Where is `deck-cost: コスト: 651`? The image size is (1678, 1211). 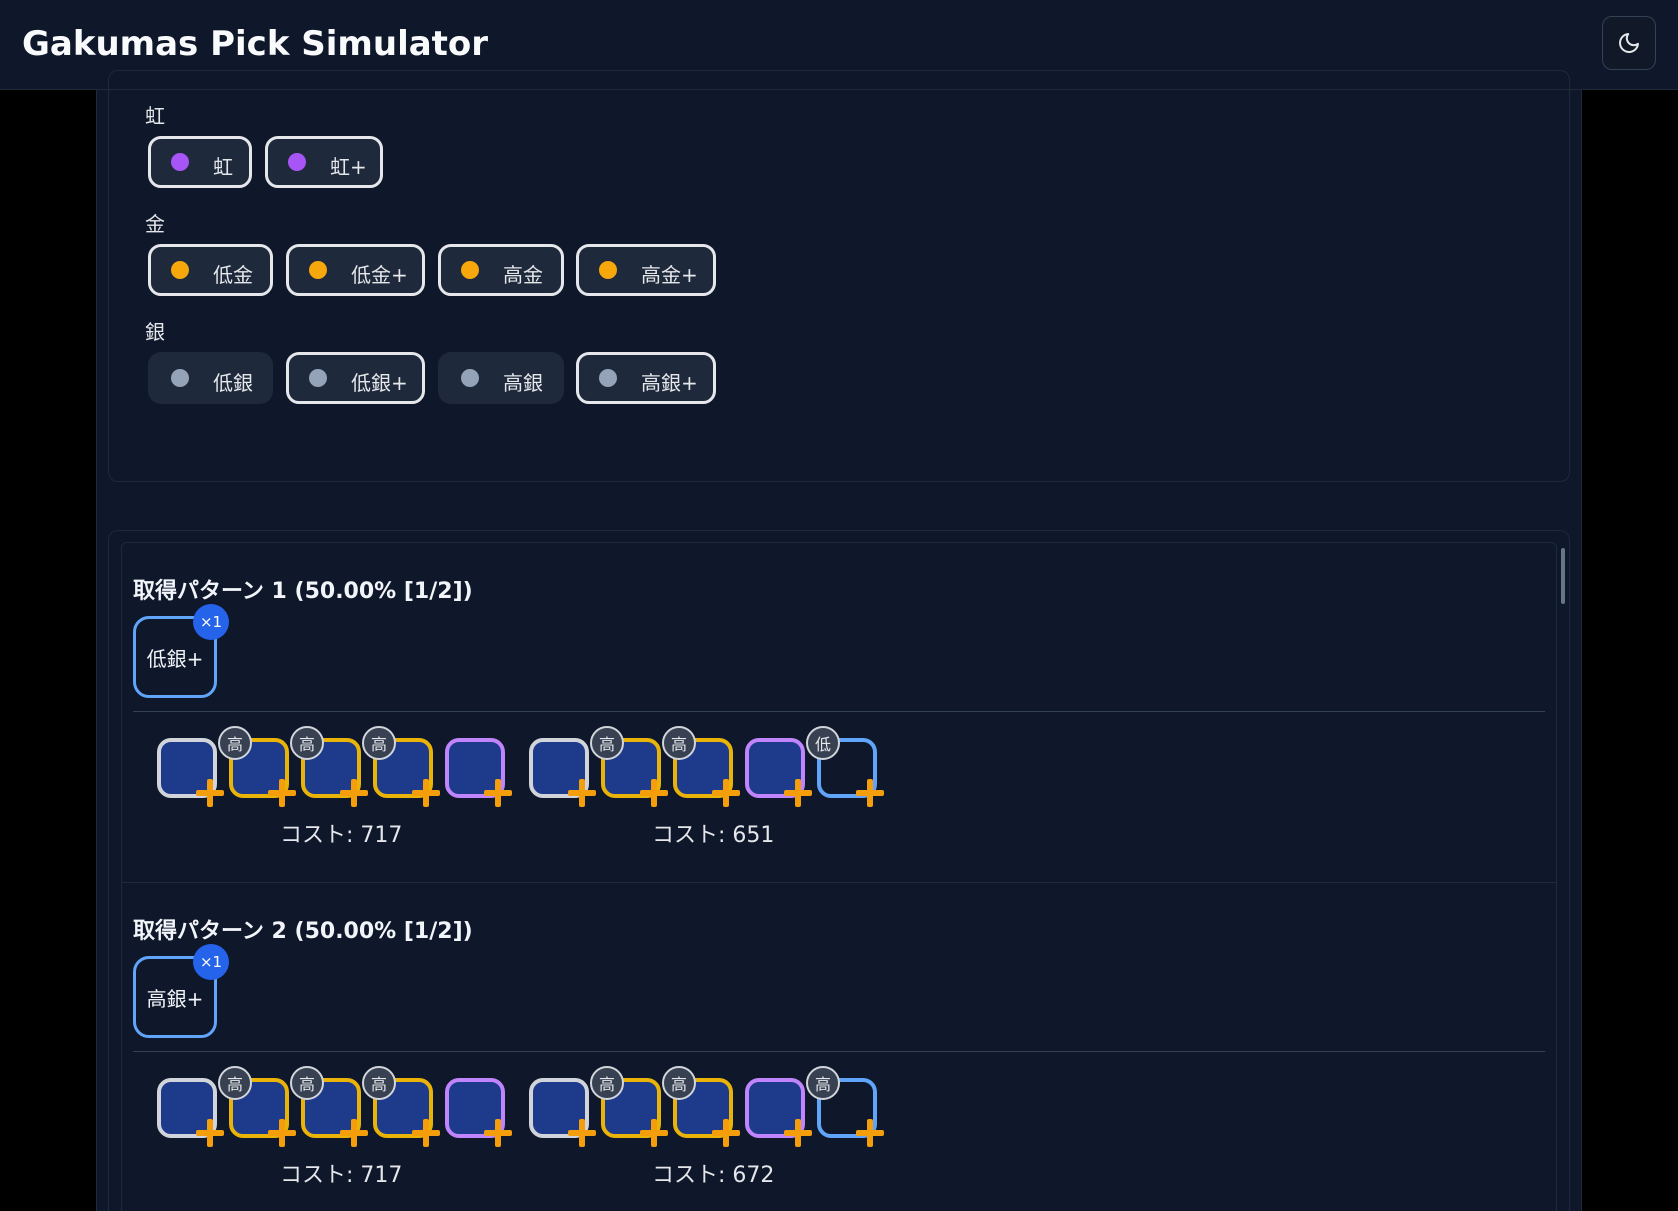
deck-cost: コスト: 651 is located at coordinates (713, 835).